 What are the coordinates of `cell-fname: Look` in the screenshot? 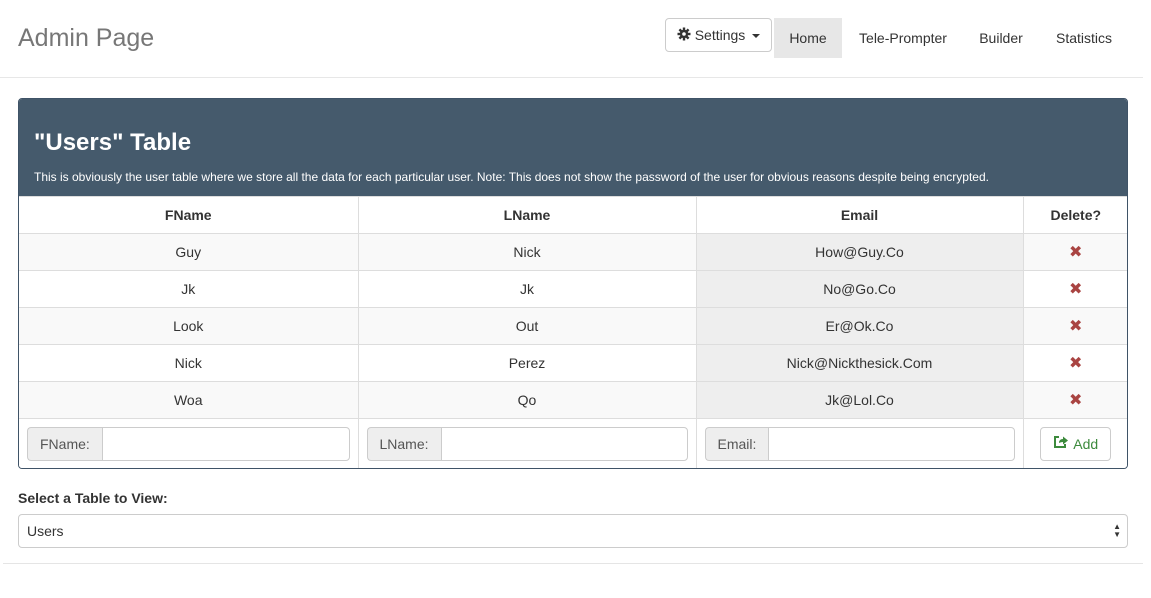 It's located at (189, 326).